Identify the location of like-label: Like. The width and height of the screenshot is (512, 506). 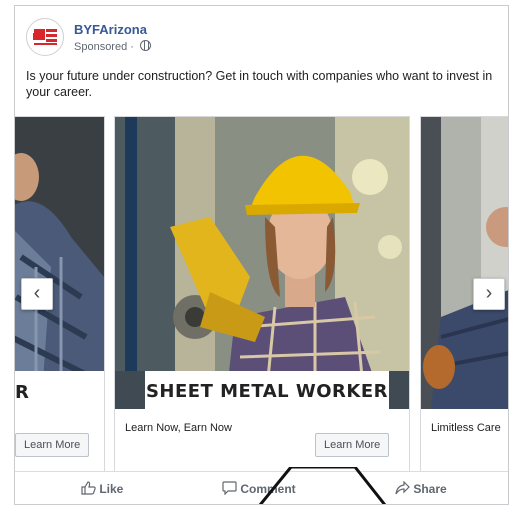
(111, 489).